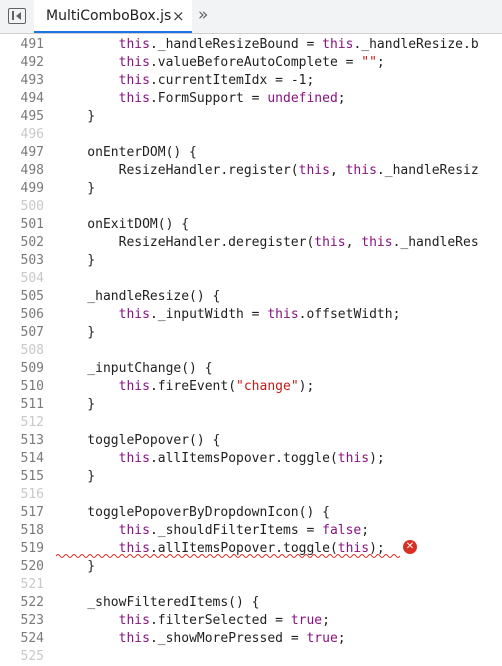 The image size is (502, 666). What do you see at coordinates (251, 153) in the screenshot?
I see `code-line: 497 onEnterDOM() {` at bounding box center [251, 153].